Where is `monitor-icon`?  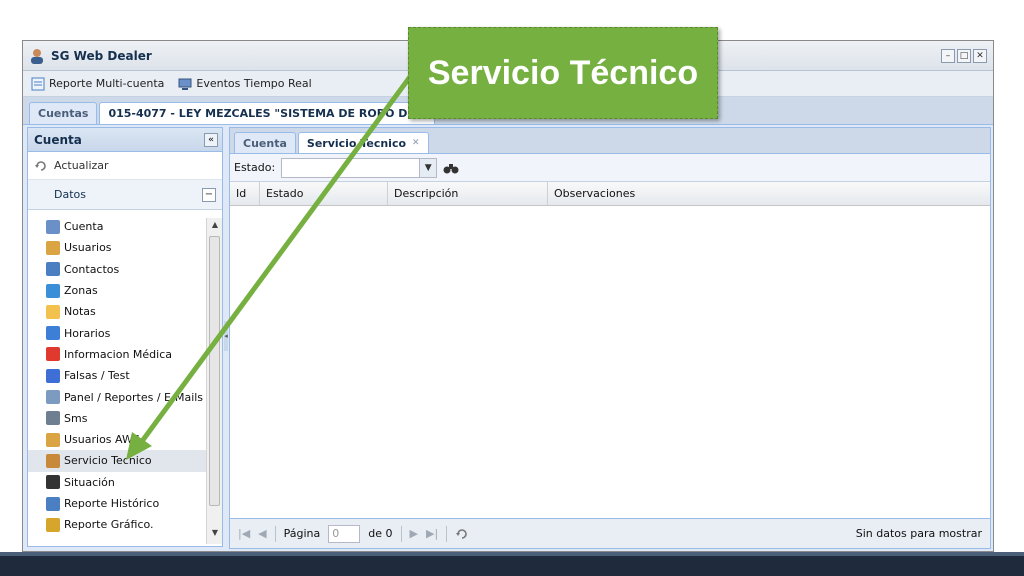
monitor-icon is located at coordinates (185, 84).